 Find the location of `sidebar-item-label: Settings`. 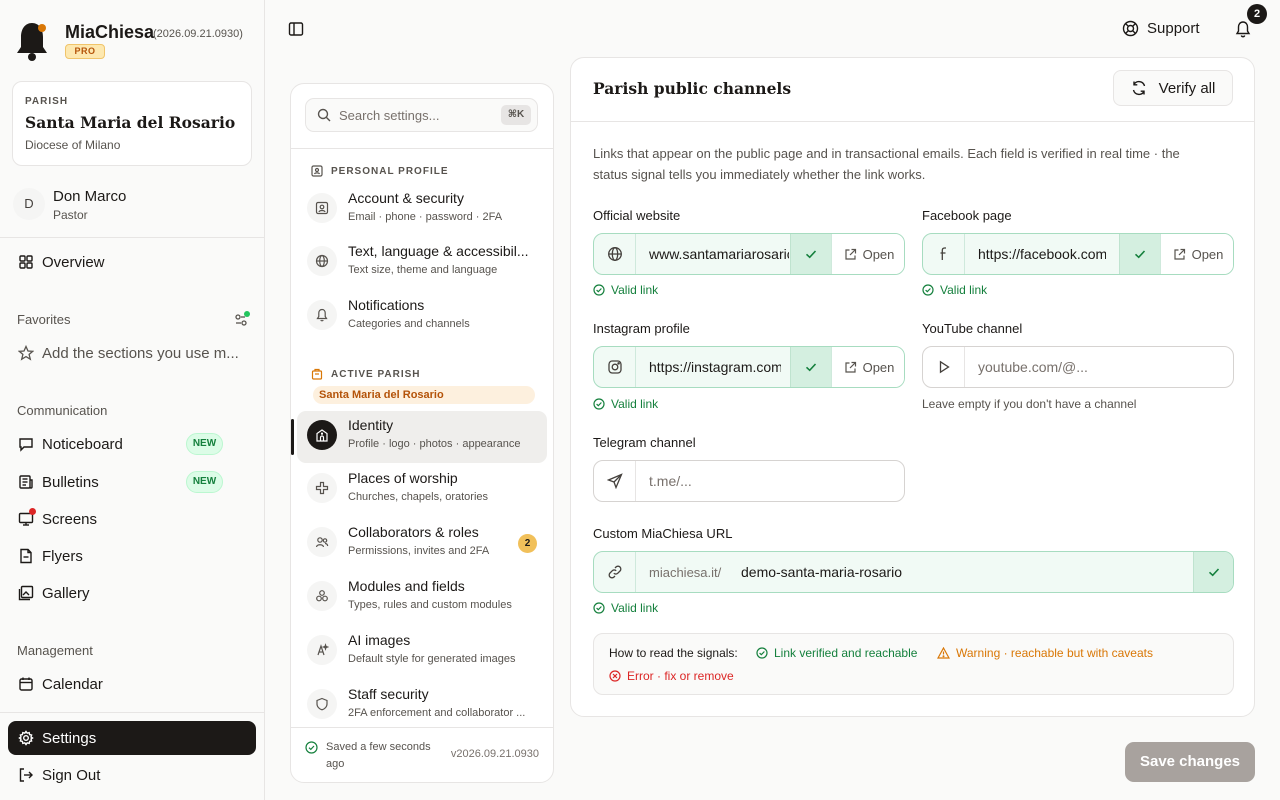

sidebar-item-label: Settings is located at coordinates (69, 738).